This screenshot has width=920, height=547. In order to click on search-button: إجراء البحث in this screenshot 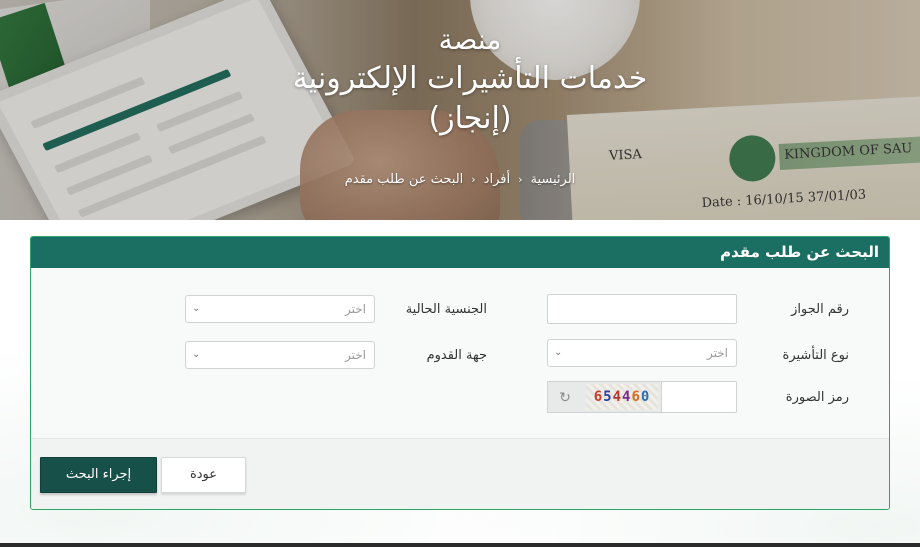, I will do `click(98, 475)`.